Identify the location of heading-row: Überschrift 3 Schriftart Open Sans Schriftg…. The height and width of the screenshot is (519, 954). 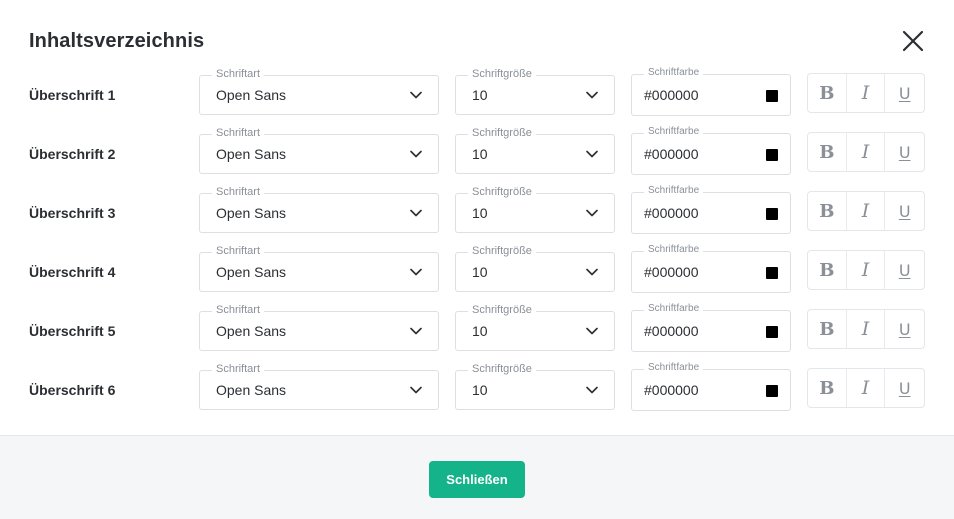
(477, 211).